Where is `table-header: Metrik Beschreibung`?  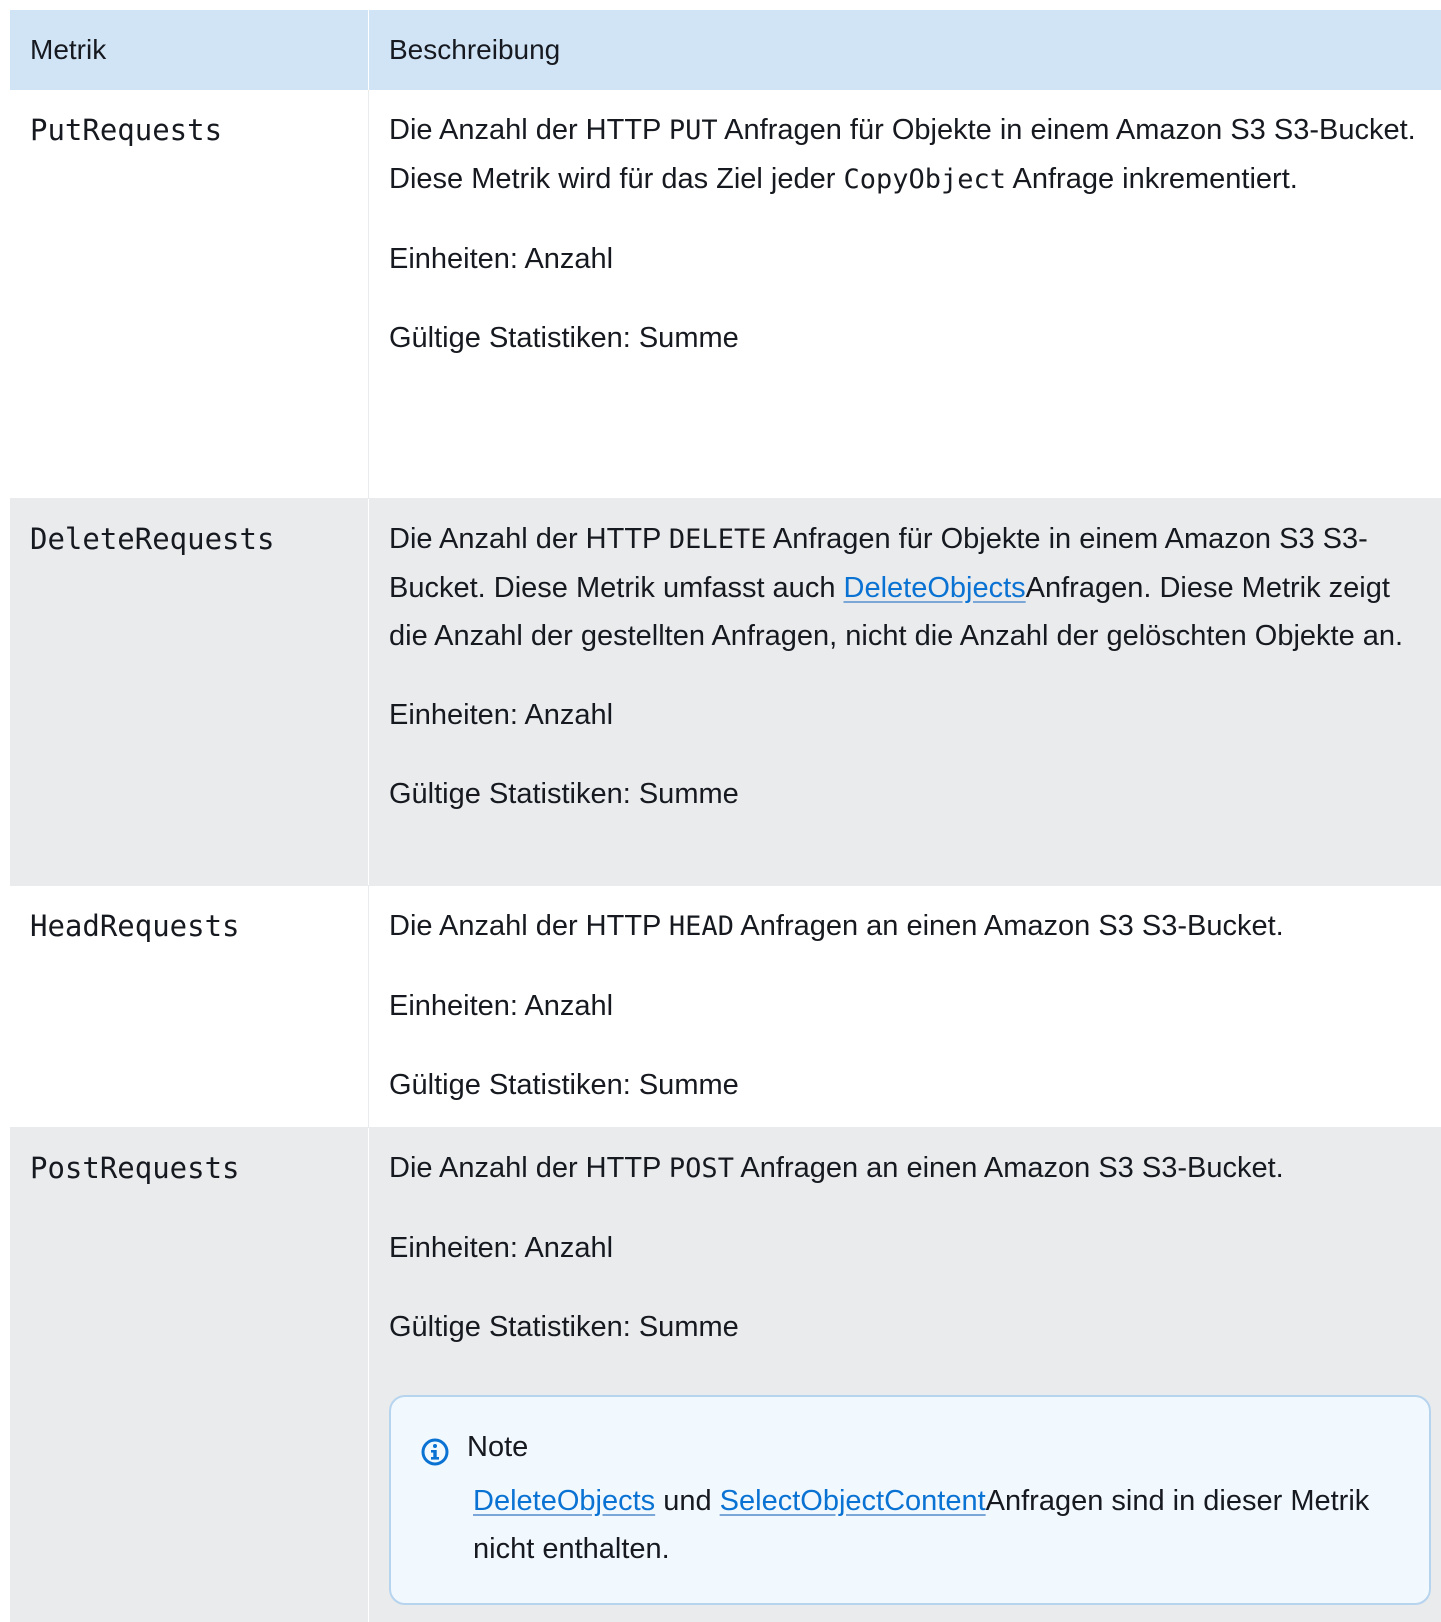 table-header: Metrik Beschreibung is located at coordinates (725, 50).